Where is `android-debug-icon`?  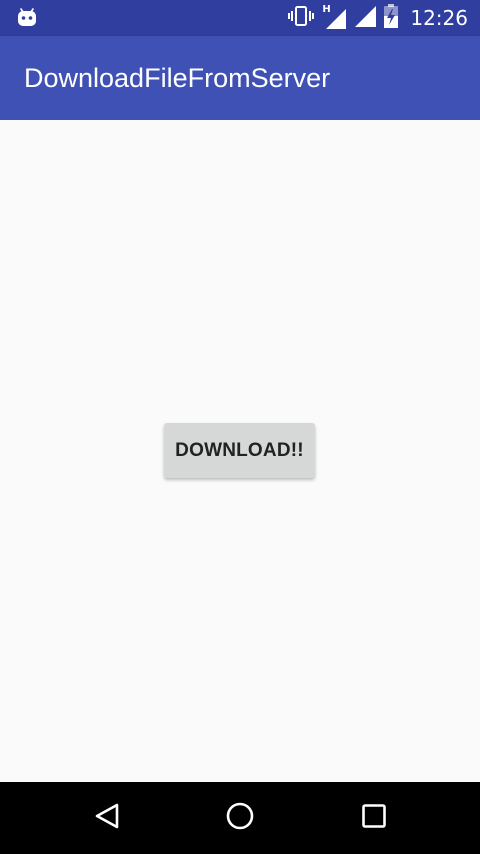 android-debug-icon is located at coordinates (27, 17).